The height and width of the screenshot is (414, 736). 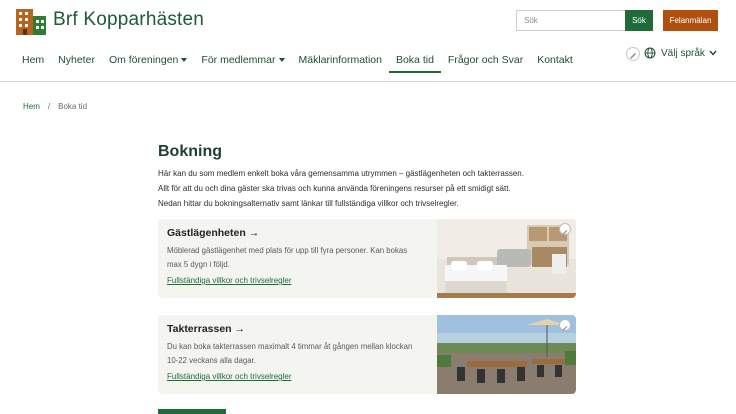 I want to click on language-label: Välj språk, so click(x=683, y=53).